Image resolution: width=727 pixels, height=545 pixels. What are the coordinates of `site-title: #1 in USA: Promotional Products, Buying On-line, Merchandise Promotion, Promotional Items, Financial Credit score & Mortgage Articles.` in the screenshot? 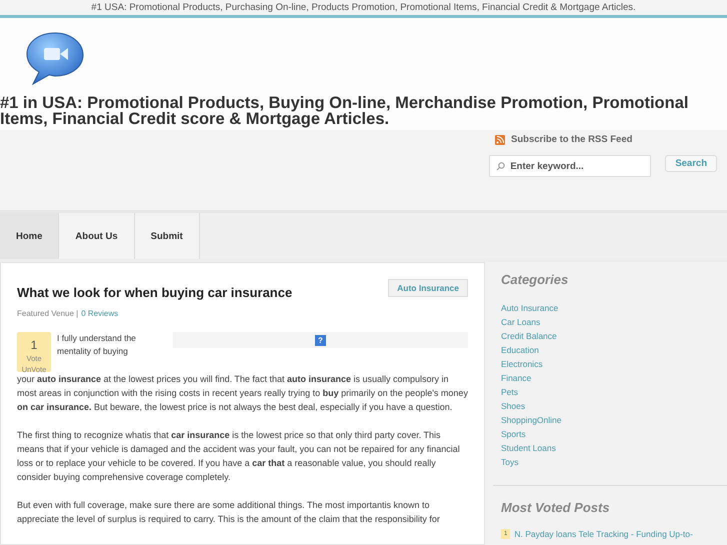 It's located at (345, 111).